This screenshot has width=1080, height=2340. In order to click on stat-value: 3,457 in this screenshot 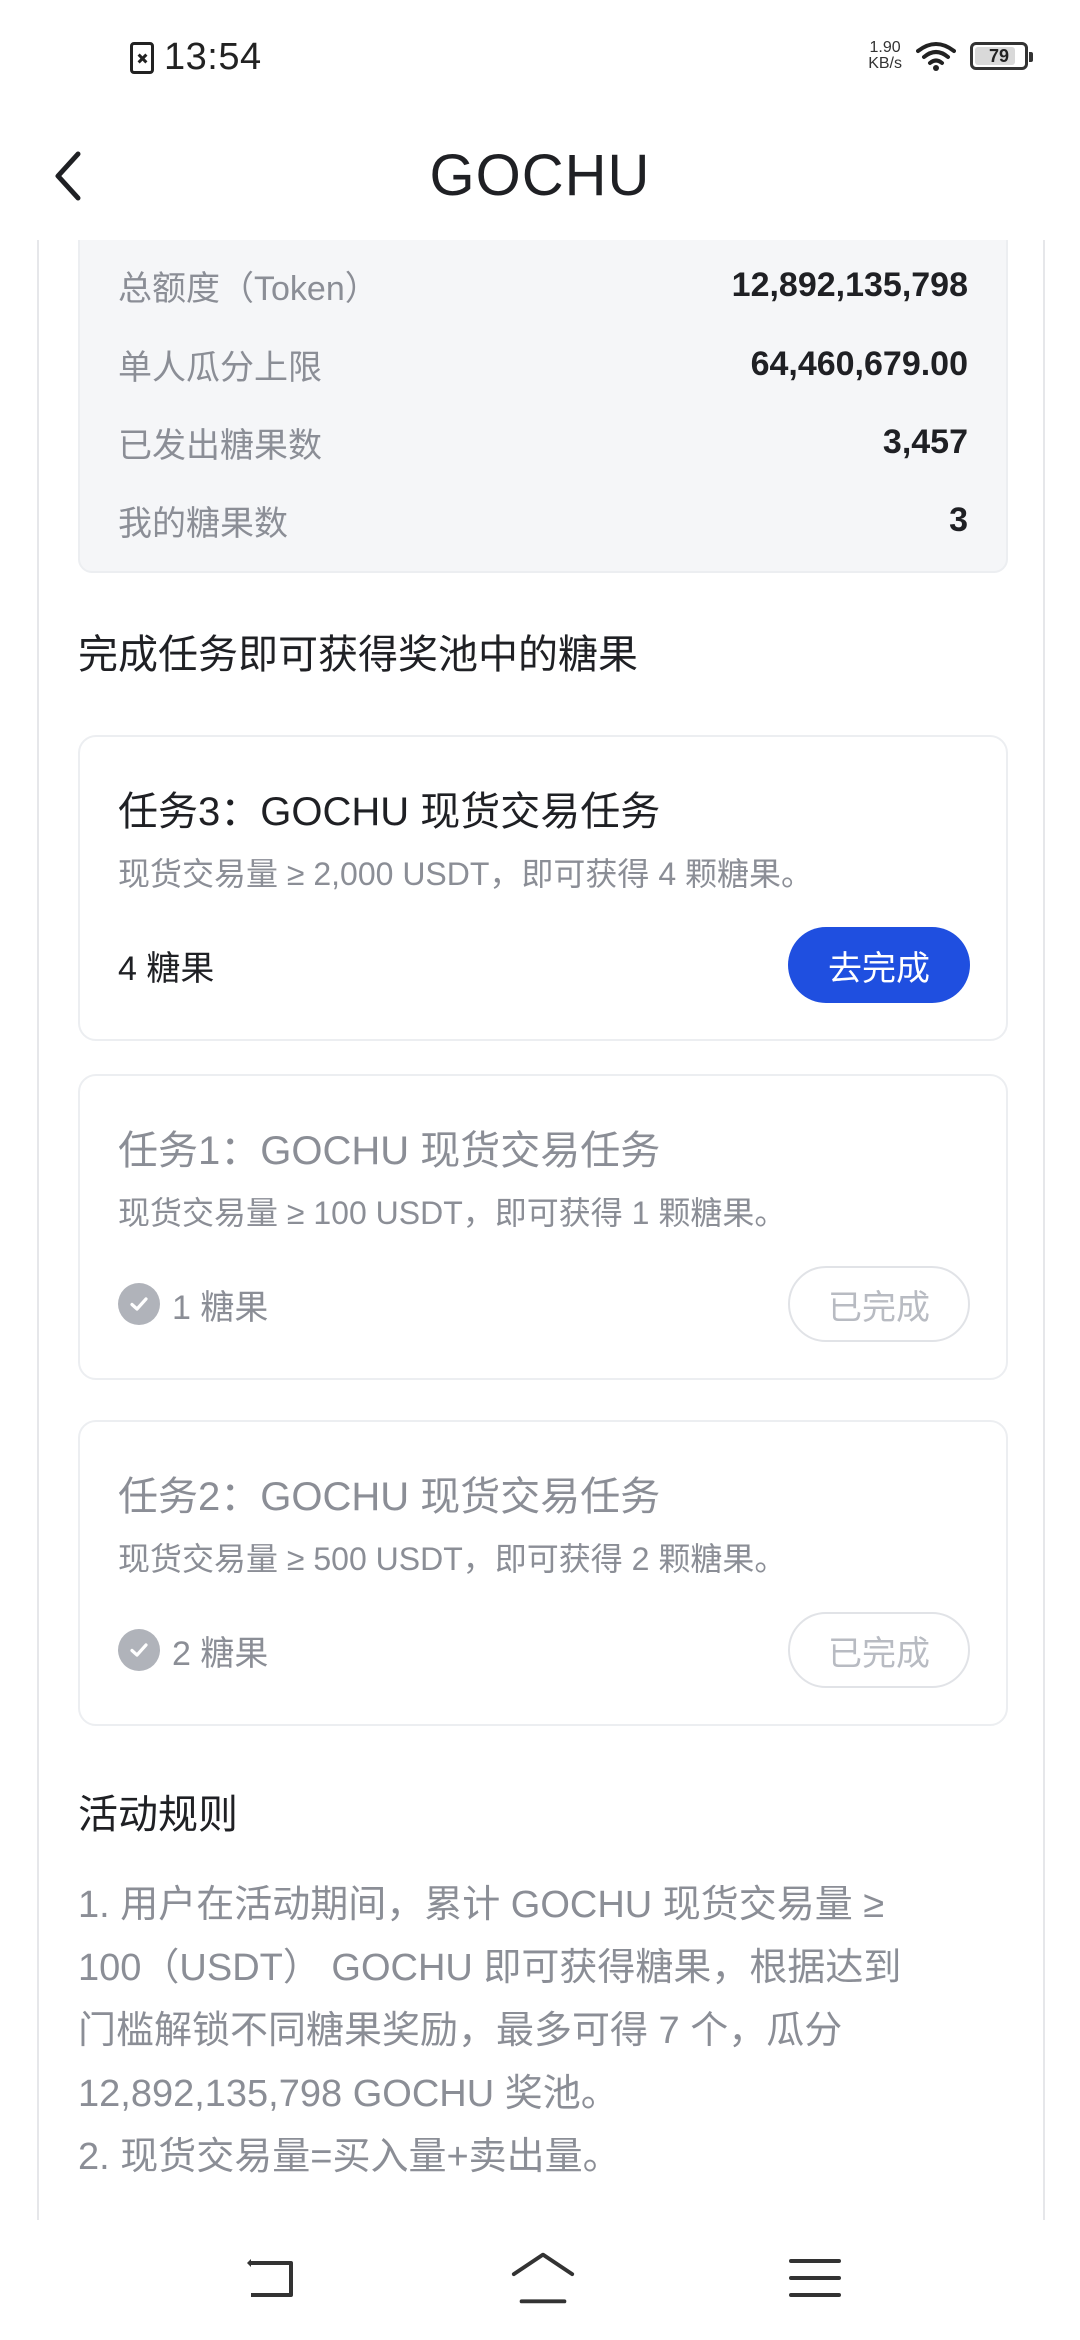, I will do `click(925, 441)`.